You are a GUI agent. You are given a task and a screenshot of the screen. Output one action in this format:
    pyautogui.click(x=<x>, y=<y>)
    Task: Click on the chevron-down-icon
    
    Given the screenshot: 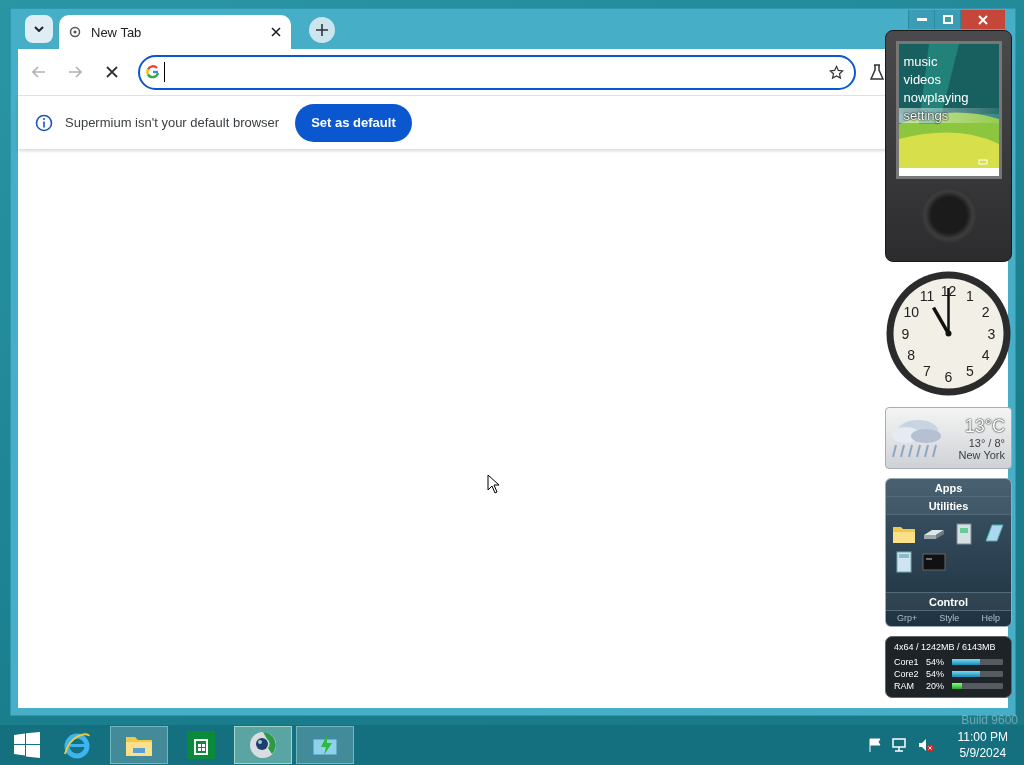 What is the action you would take?
    pyautogui.click(x=39, y=29)
    